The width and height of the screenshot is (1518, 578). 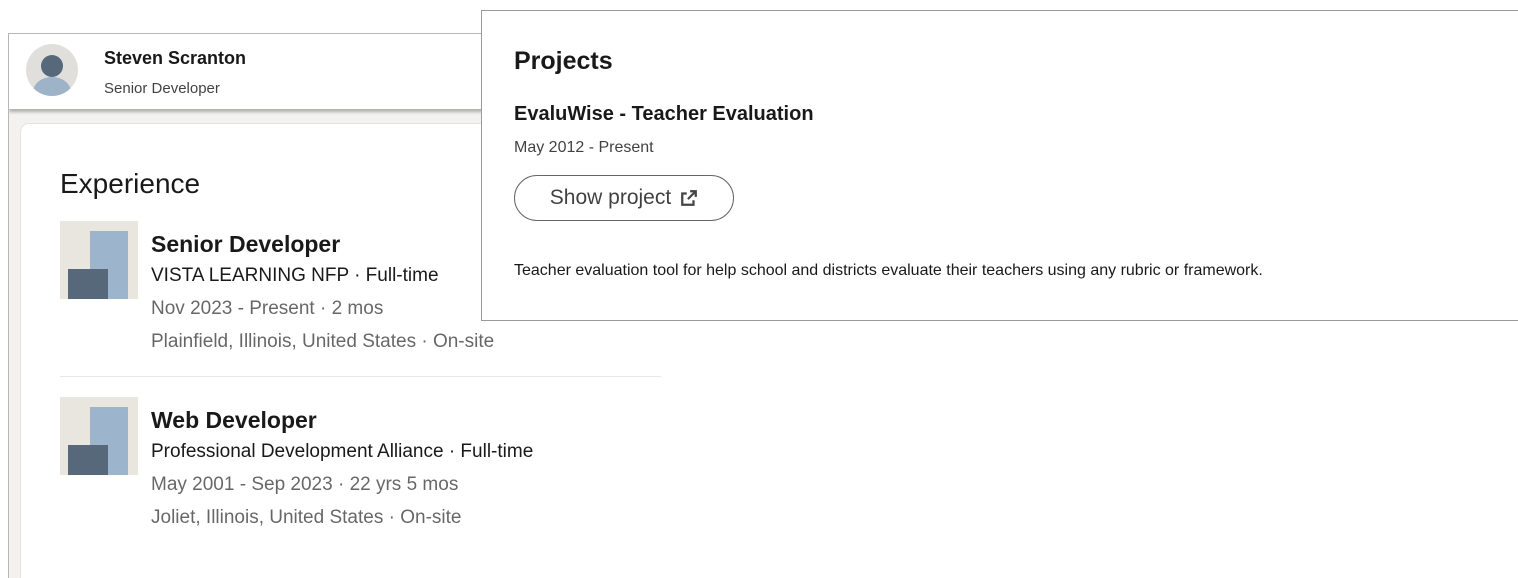 I want to click on experience-dates: Nov 2023 - Present · 2 mos, so click(x=267, y=308).